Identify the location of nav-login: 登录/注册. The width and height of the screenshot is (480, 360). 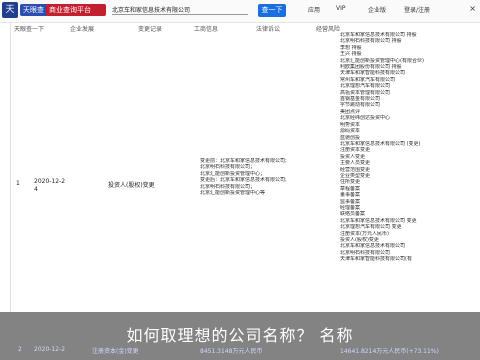
(417, 9).